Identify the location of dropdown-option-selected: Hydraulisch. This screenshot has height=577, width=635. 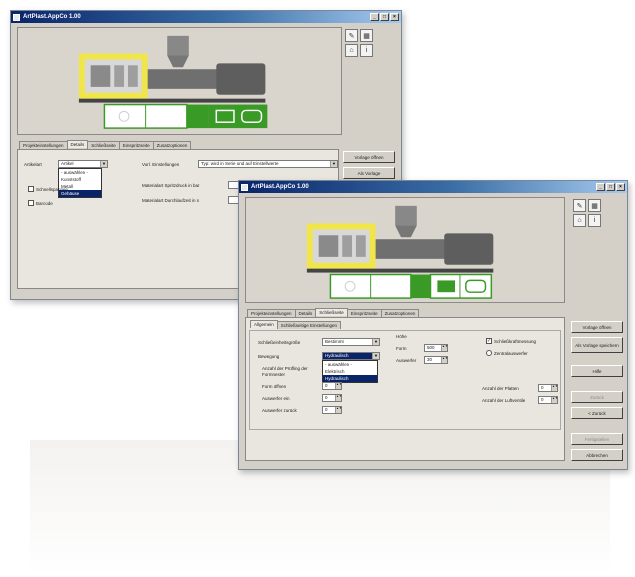
(350, 378).